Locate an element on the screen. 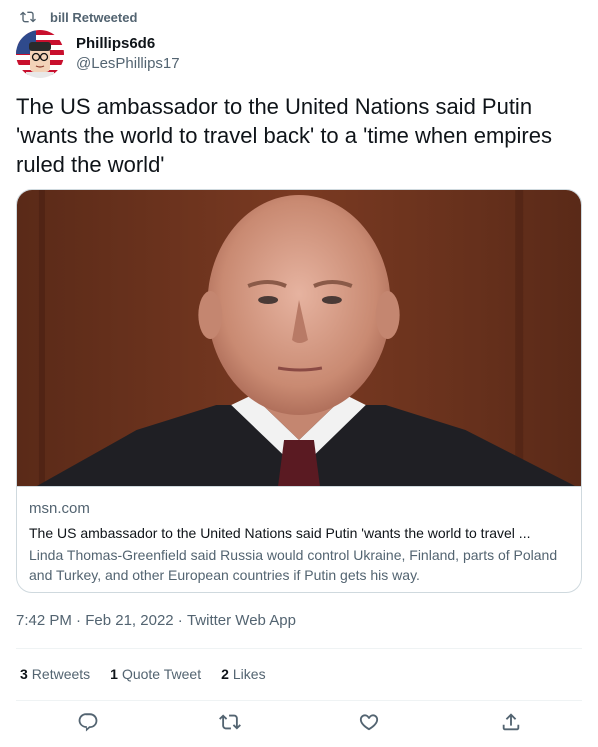 Image resolution: width=598 pixels, height=747 pixels. retweet-button is located at coordinates (231, 723).